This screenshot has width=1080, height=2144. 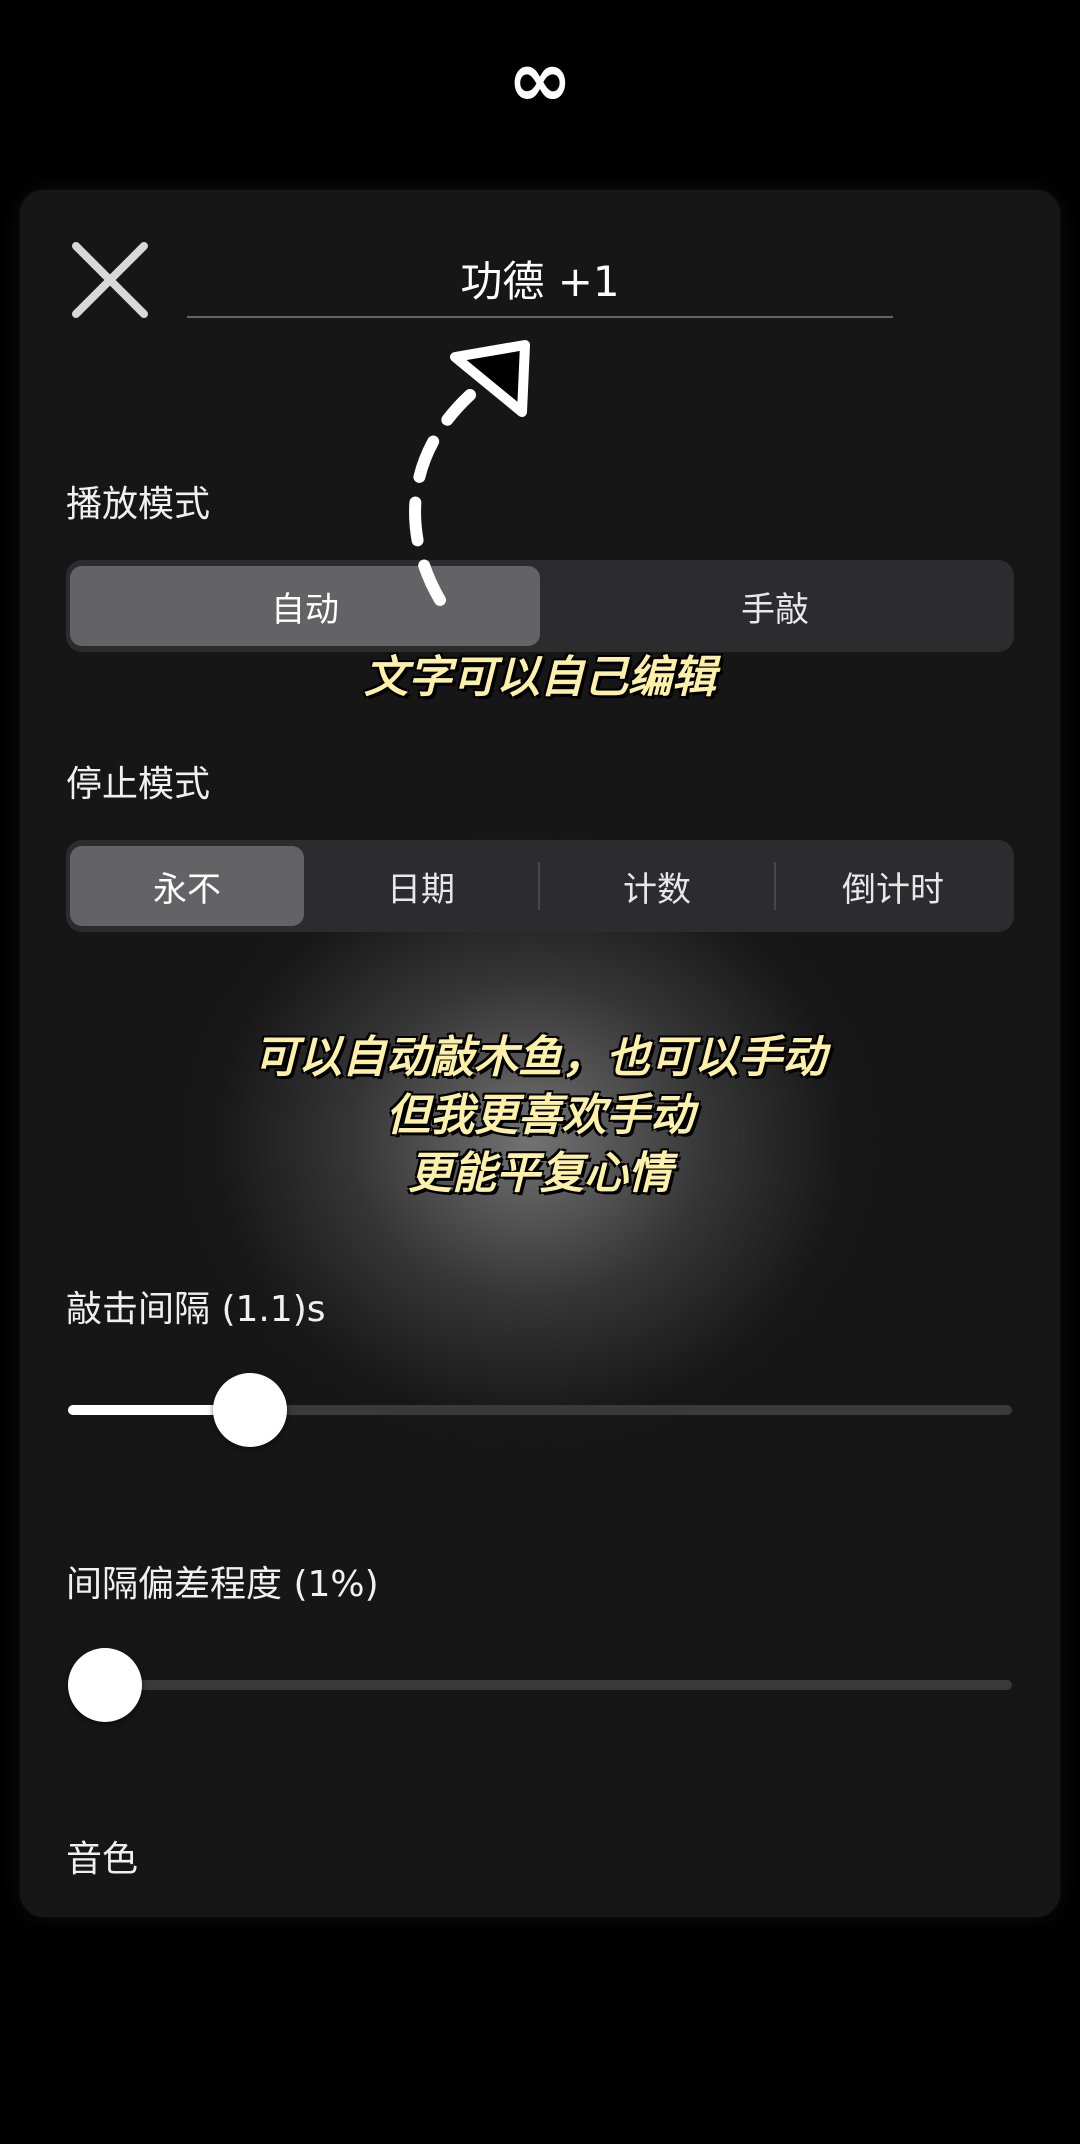 I want to click on stop-mode-segmented-control: 永不 日期 计数 倒计时, so click(x=540, y=886).